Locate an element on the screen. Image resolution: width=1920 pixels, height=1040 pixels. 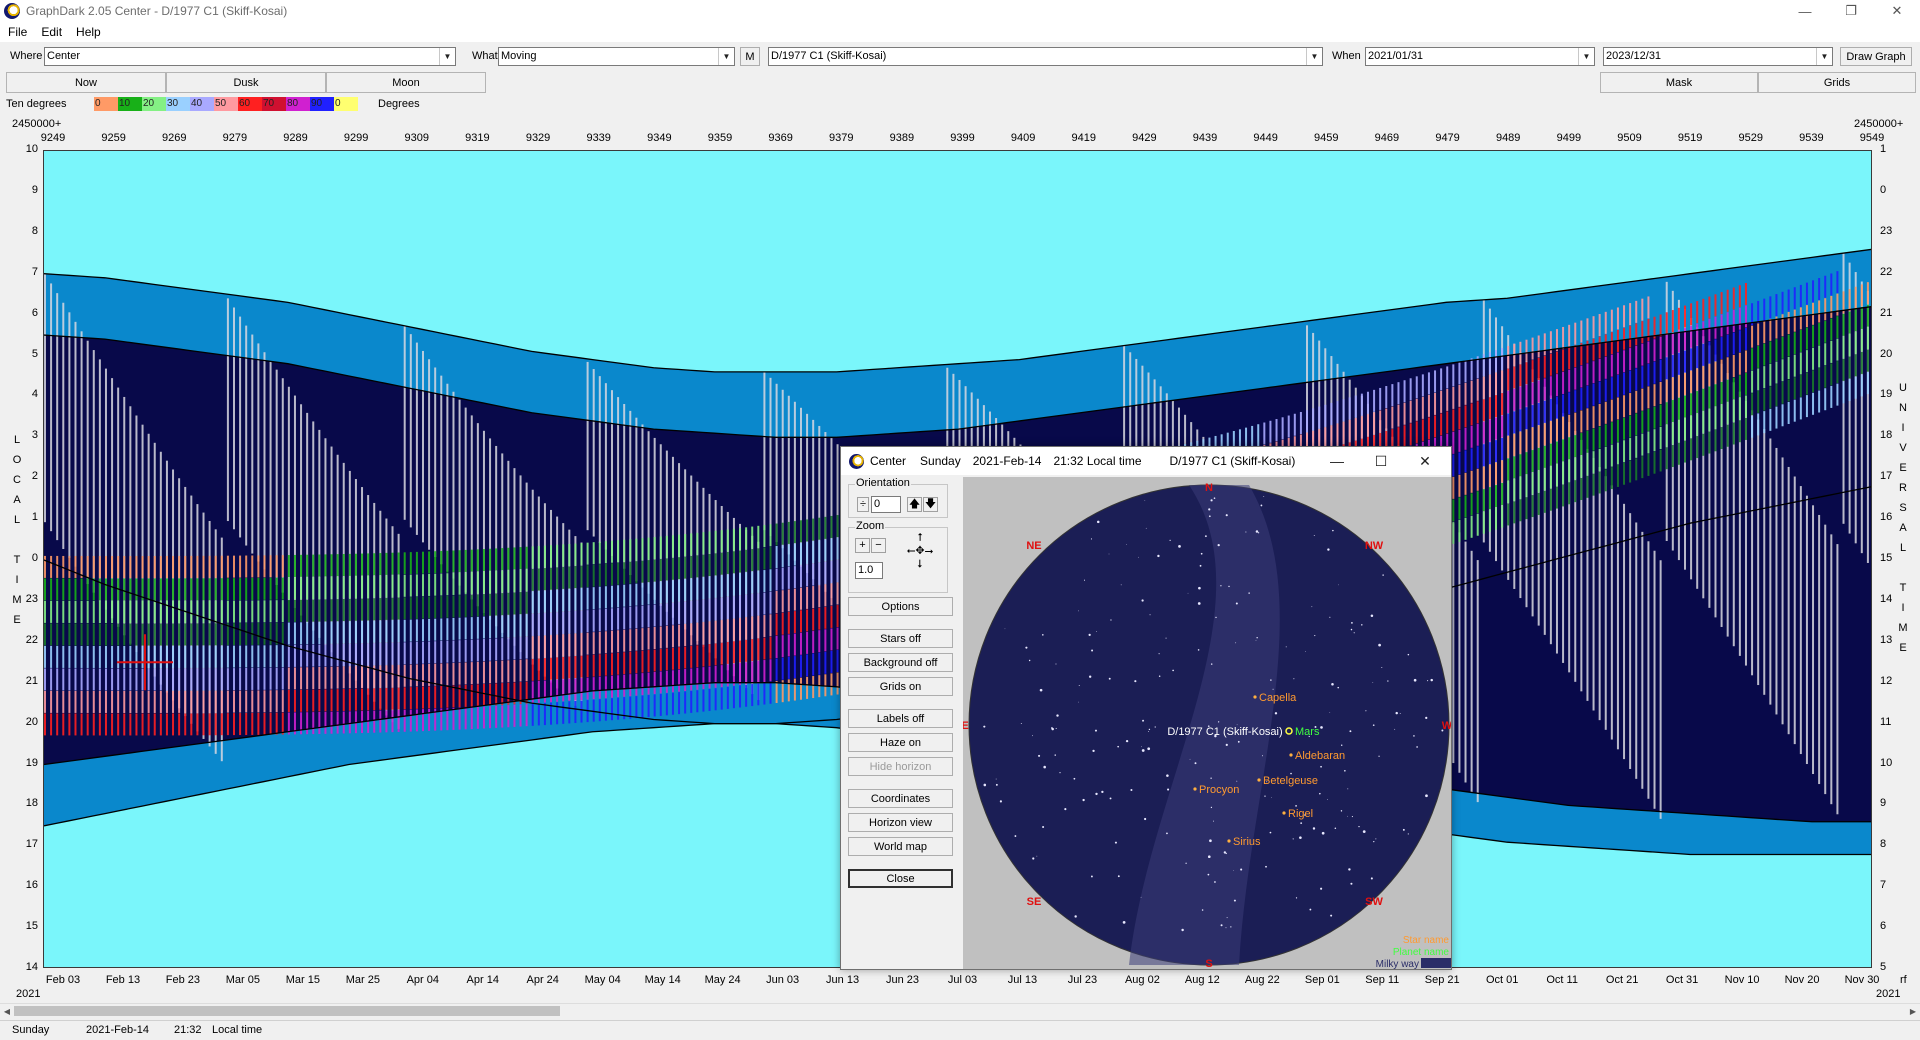
scrollbar-thumb is located at coordinates (287, 1011).